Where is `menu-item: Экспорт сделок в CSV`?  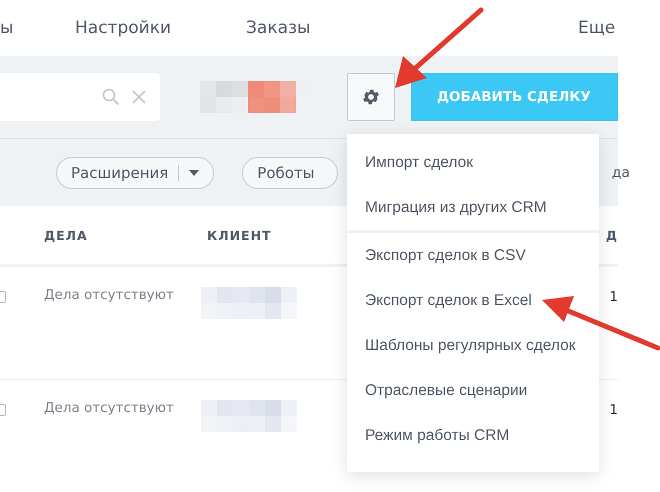
menu-item: Экспорт сделок в CSV is located at coordinates (473, 255).